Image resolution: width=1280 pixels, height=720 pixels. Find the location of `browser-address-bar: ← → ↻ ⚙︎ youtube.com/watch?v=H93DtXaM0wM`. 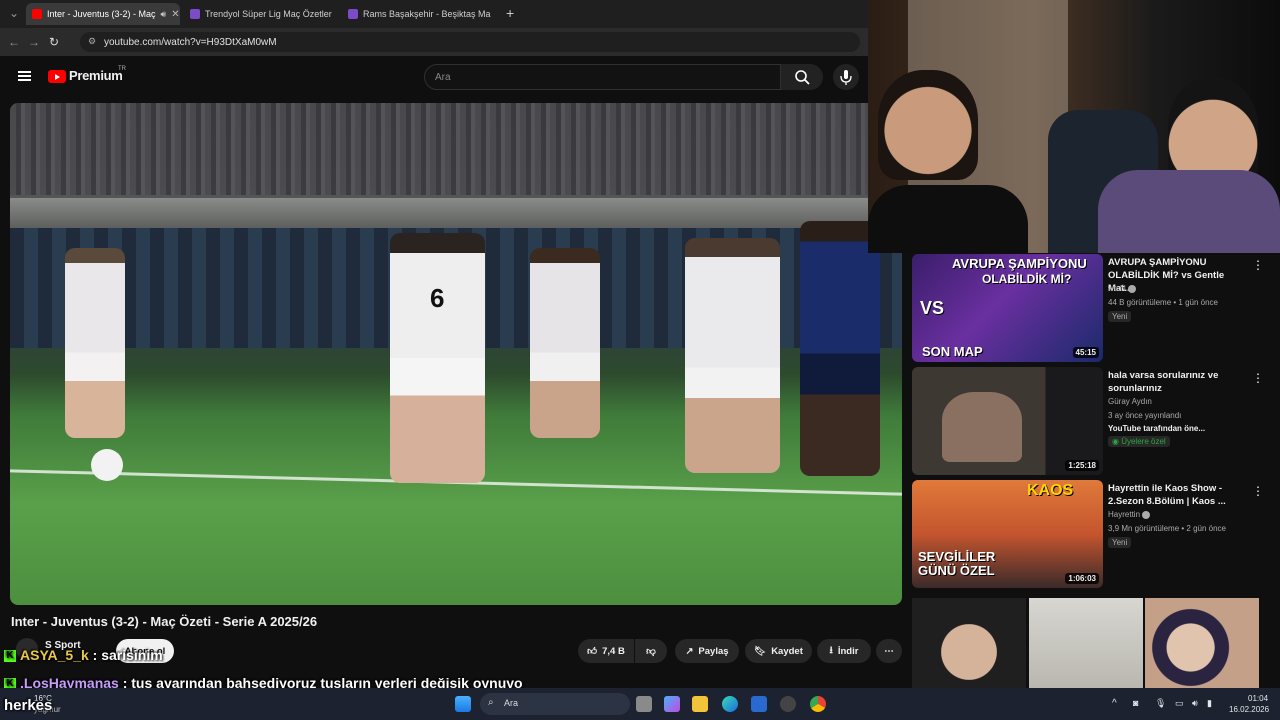

browser-address-bar: ← → ↻ ⚙︎ youtube.com/watch?v=H93DtXaM0wM is located at coordinates (434, 42).